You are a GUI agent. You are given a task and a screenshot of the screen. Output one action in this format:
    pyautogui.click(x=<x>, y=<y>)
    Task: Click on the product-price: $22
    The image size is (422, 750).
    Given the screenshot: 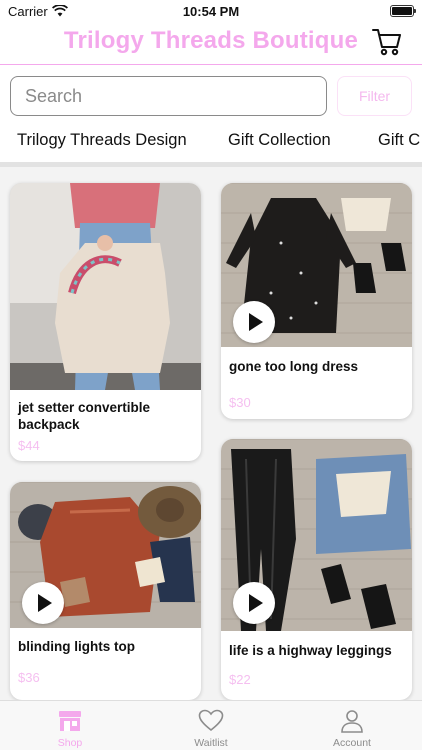 What is the action you would take?
    pyautogui.click(x=240, y=679)
    